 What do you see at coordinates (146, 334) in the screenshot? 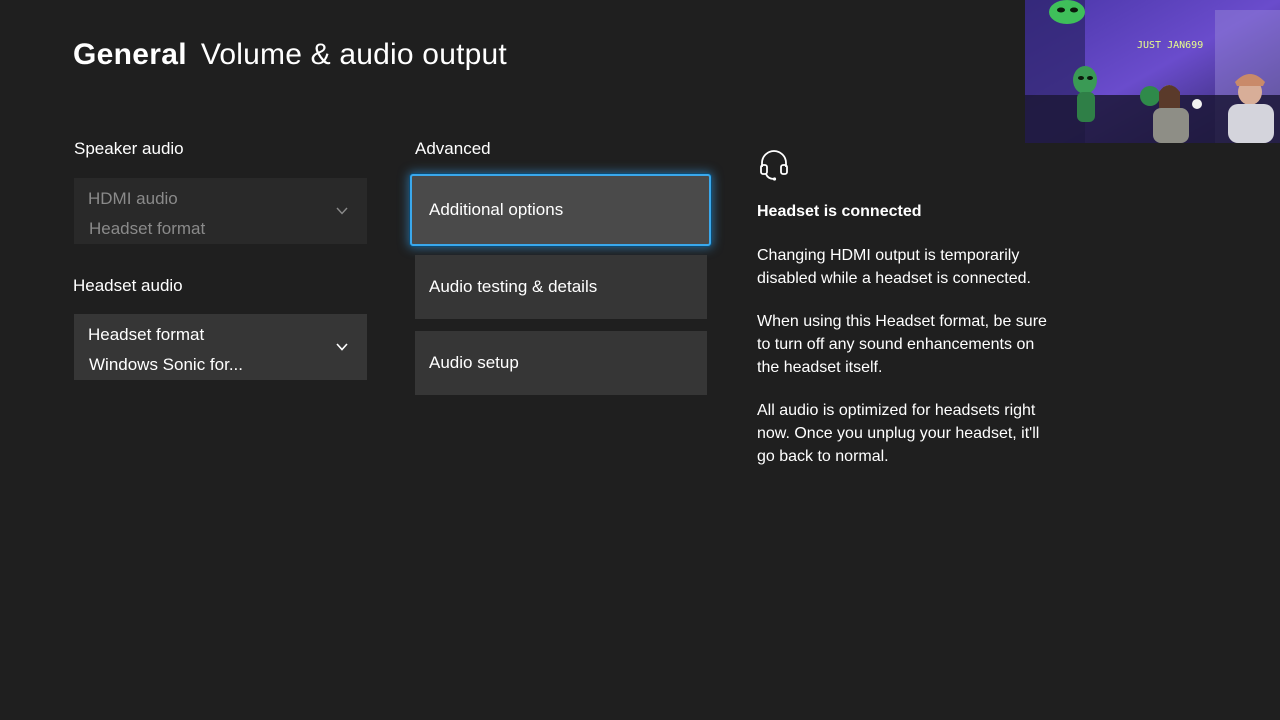
I see `headset-audio-value: Headset format` at bounding box center [146, 334].